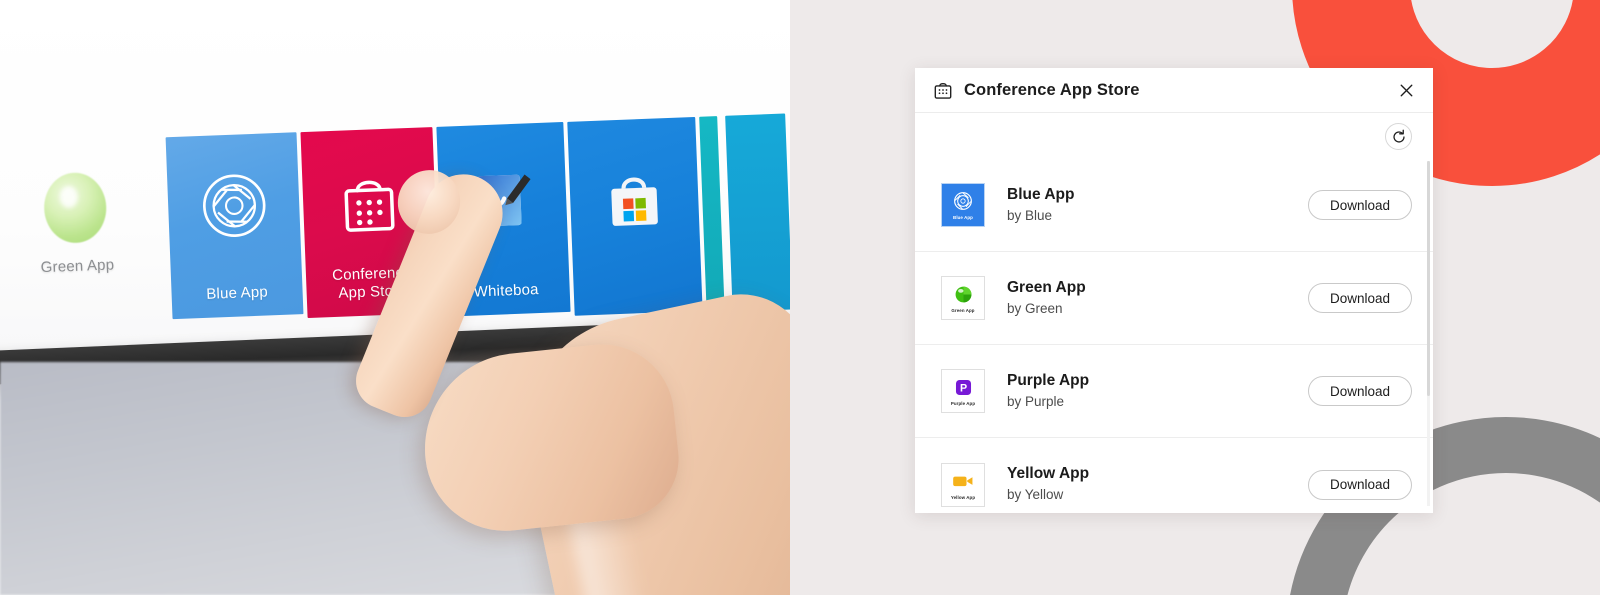 Image resolution: width=1600 pixels, height=595 pixels. What do you see at coordinates (550, 438) in the screenshot?
I see `hand-knuckles` at bounding box center [550, 438].